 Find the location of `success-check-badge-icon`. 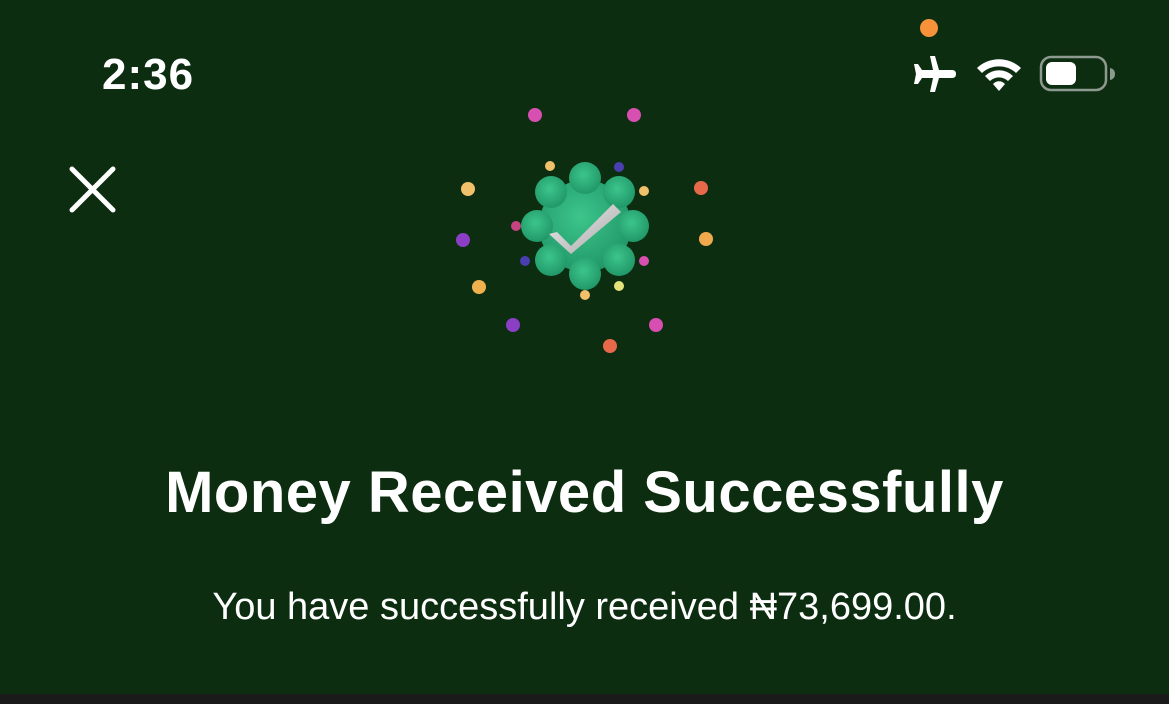

success-check-badge-icon is located at coordinates (584, 230).